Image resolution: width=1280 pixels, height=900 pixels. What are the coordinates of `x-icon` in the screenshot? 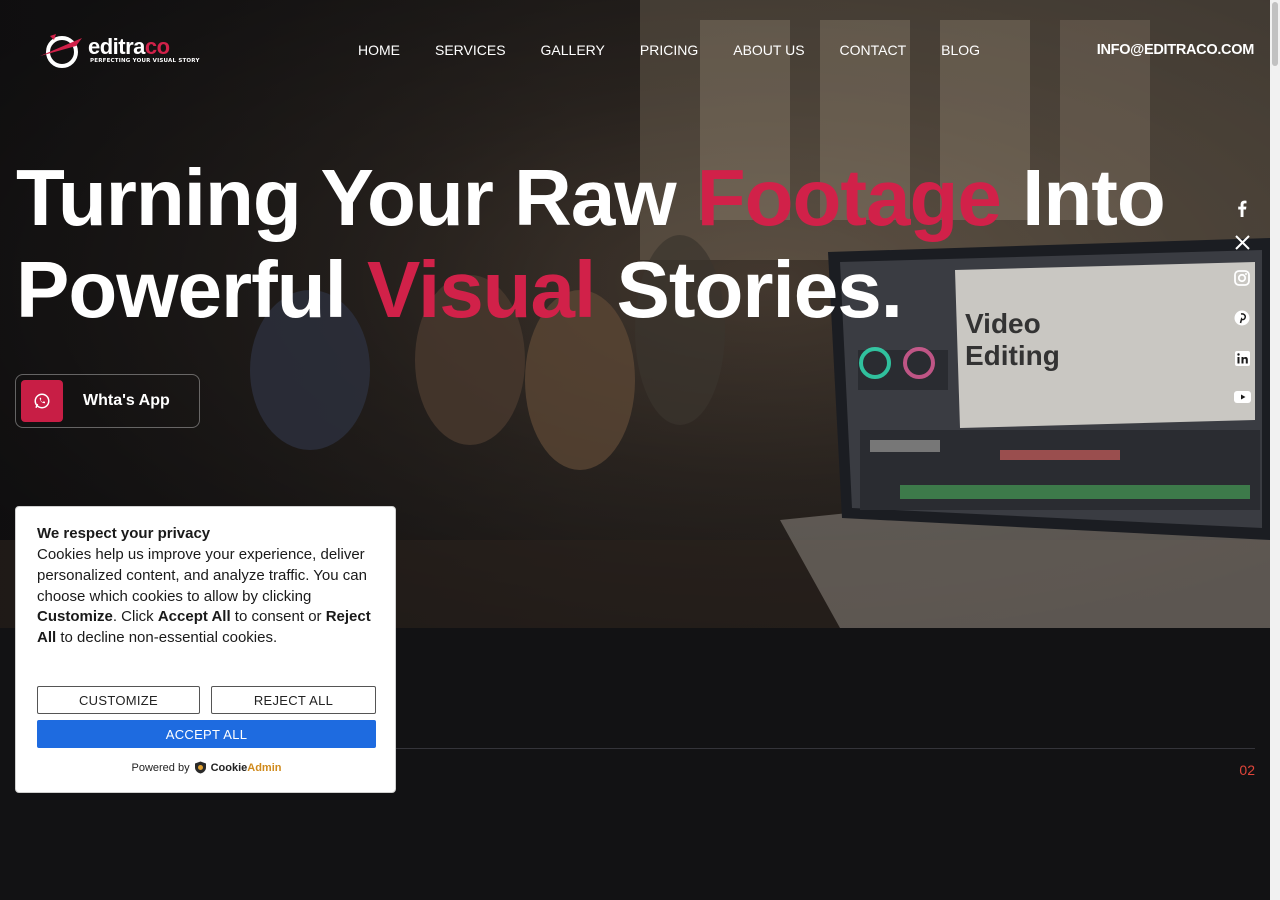 It's located at (1242, 242).